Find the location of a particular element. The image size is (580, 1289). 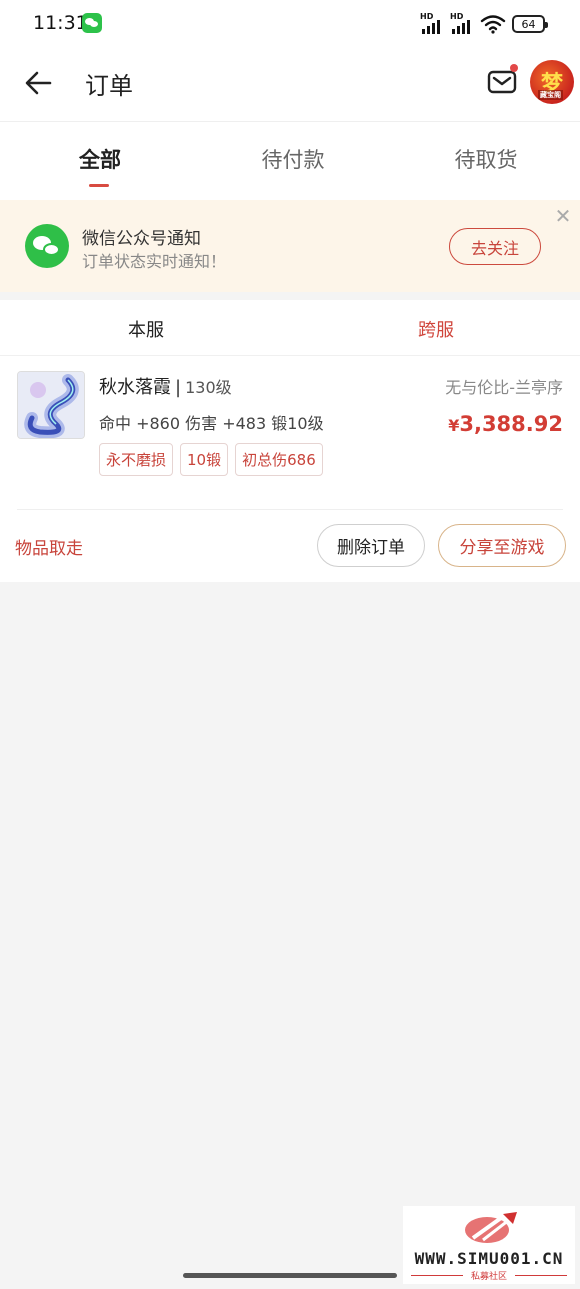

ribbon-item-icon is located at coordinates (51, 405).